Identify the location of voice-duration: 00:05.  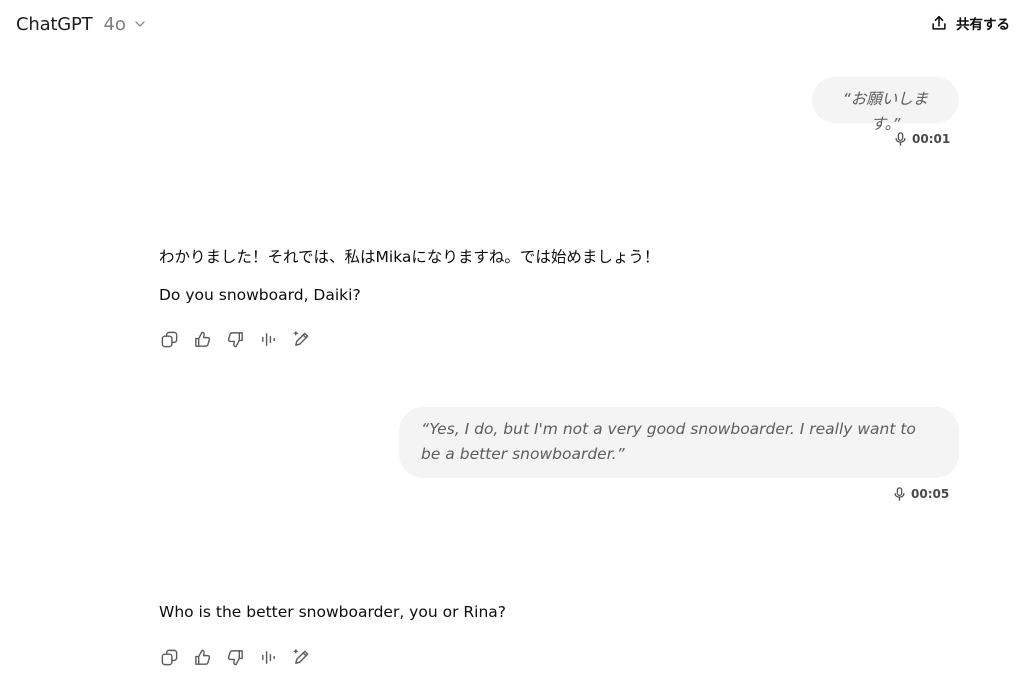
(921, 494).